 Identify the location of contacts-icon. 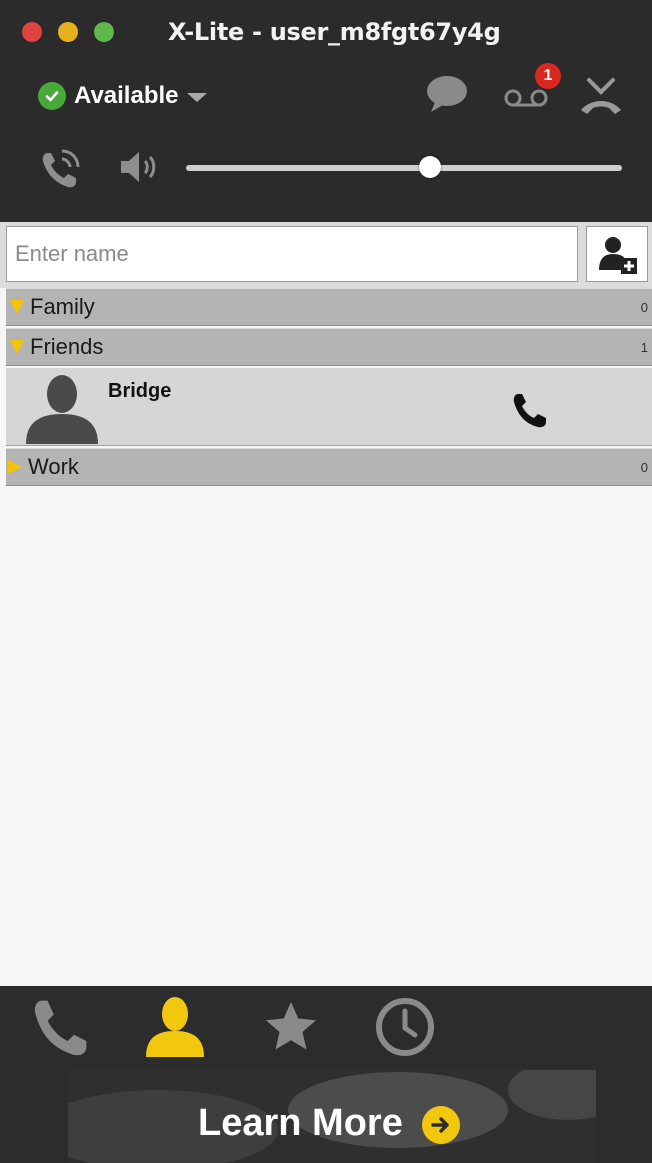
(175, 1027).